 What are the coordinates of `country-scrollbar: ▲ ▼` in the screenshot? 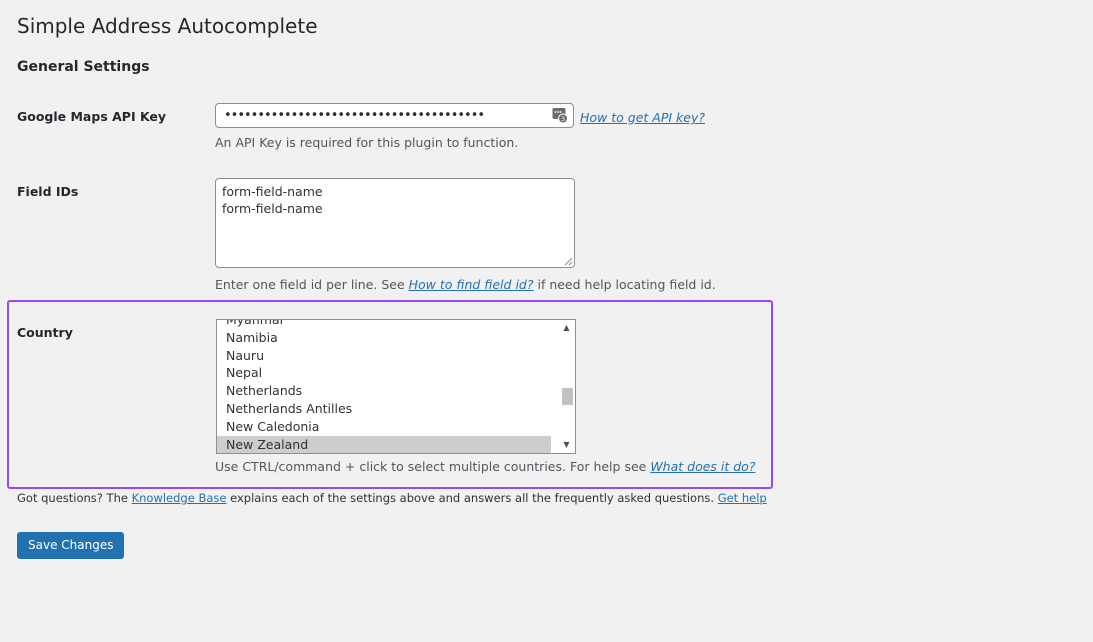 It's located at (566, 386).